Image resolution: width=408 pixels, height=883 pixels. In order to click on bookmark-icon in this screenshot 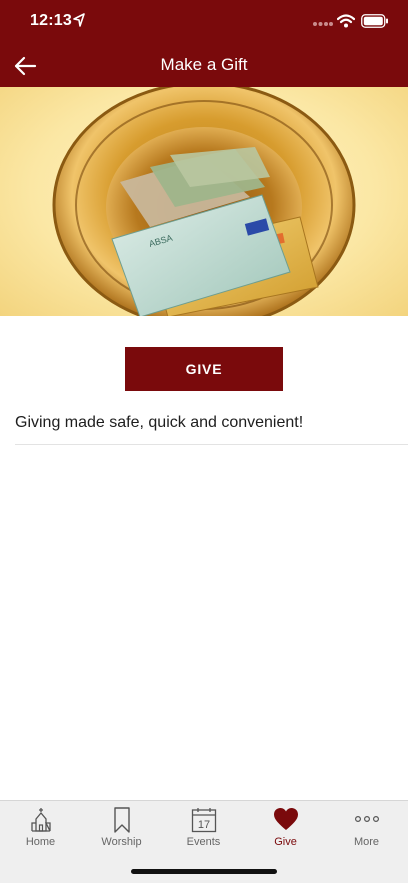, I will do `click(121, 820)`.